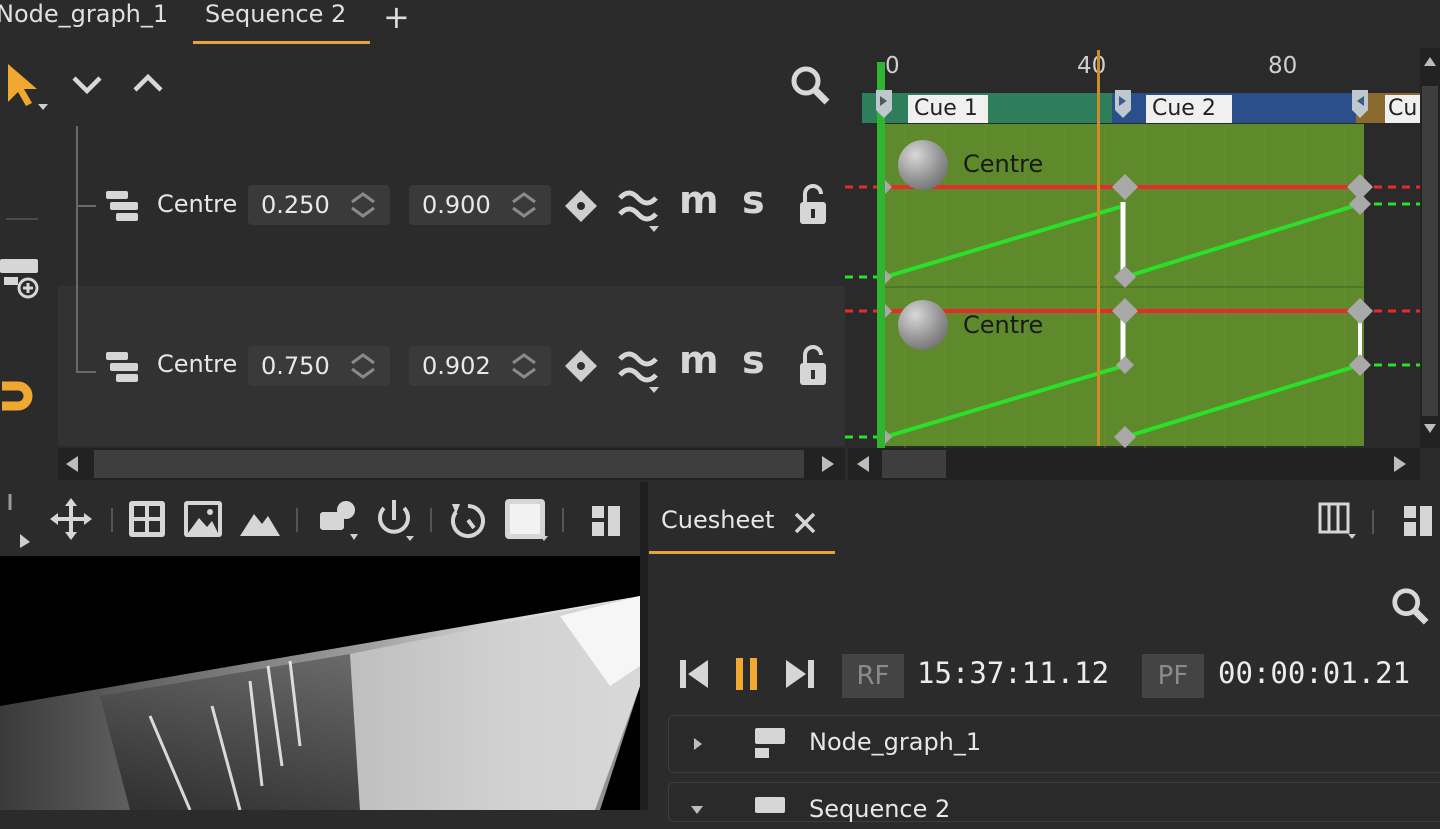  Describe the element at coordinates (295, 366) in the screenshot. I see `track-value-1-text: 0.750` at that location.